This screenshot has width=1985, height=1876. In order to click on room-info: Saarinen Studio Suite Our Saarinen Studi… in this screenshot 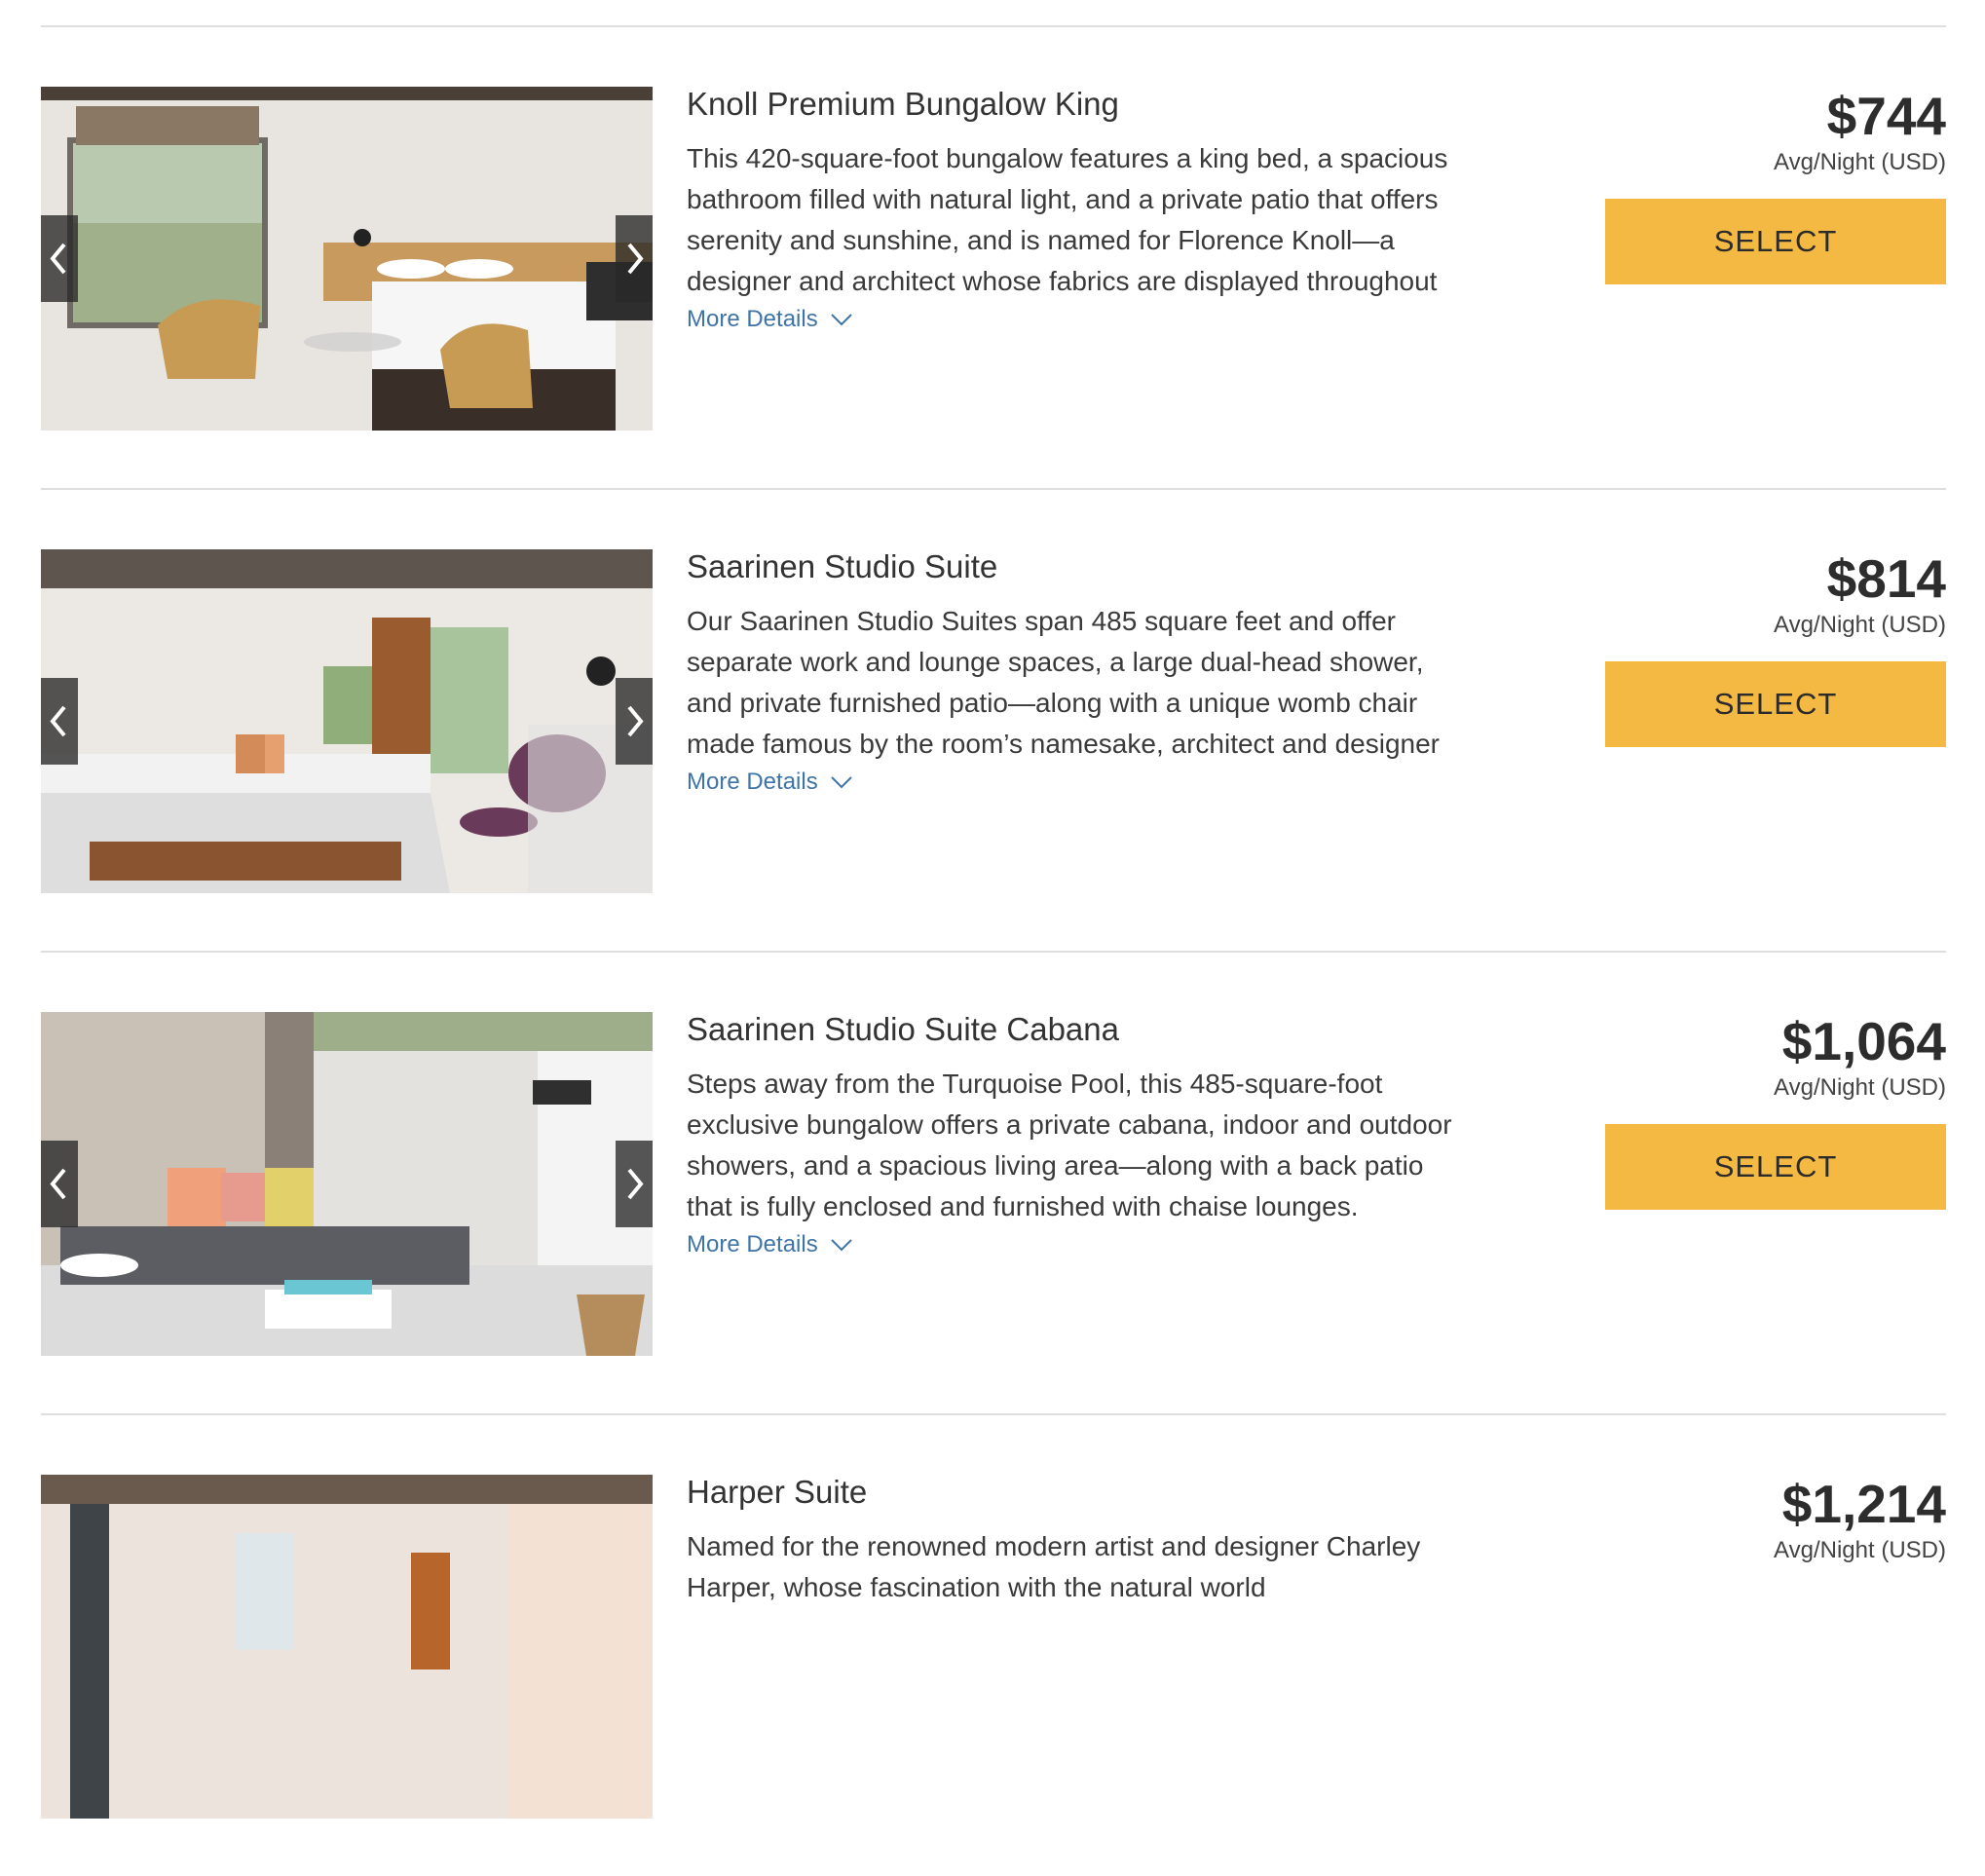, I will do `click(1082, 672)`.